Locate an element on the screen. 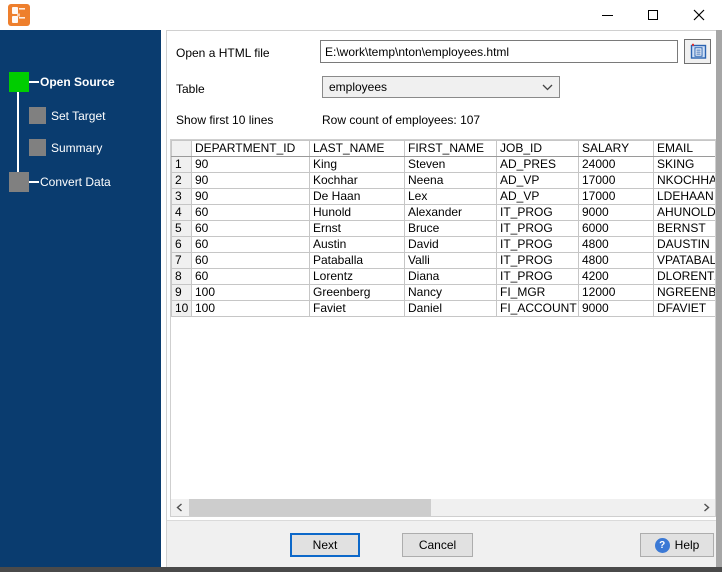  table-row: 9100GreenbergNancyFI_MGR12000NGREENBE is located at coordinates (443, 292).